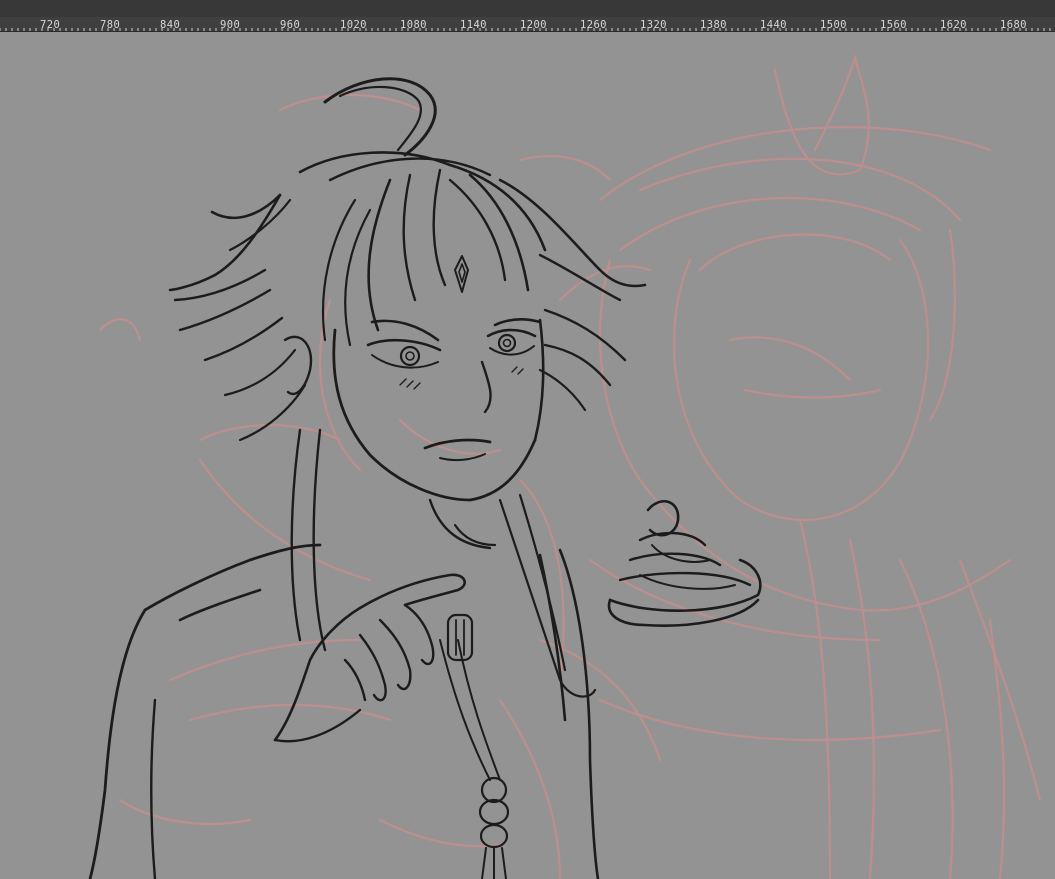 This screenshot has height=879, width=1055. What do you see at coordinates (773, 25) in the screenshot?
I see `ruler-label: 1440` at bounding box center [773, 25].